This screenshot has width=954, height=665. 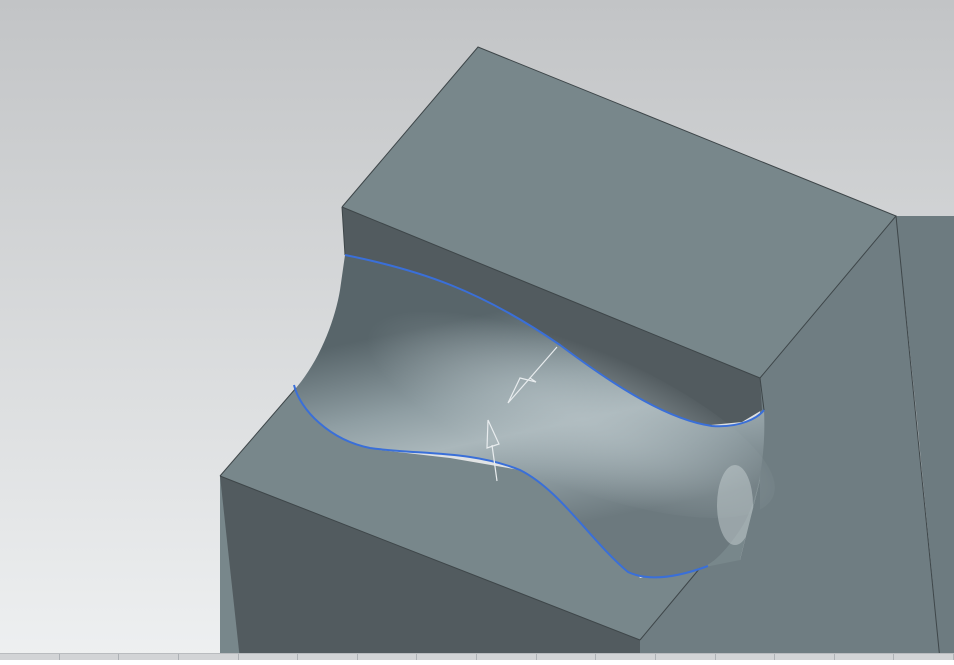 I want to click on status-bar-strip, so click(x=477, y=656).